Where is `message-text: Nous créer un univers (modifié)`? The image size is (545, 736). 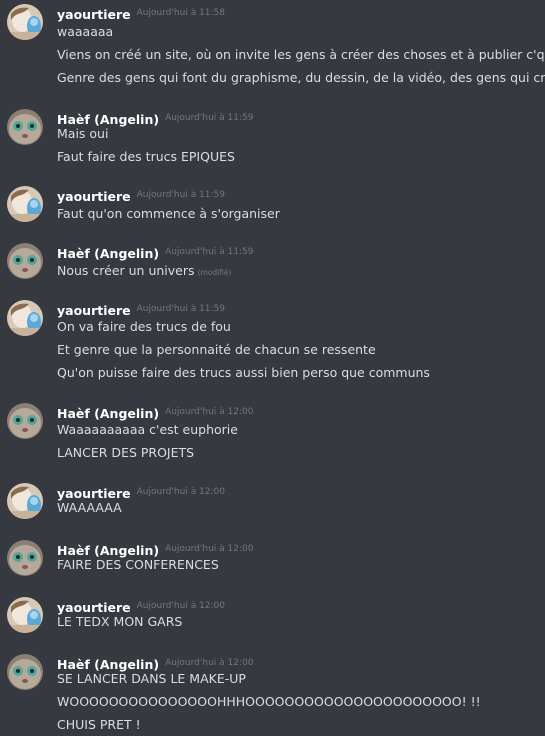
message-text: Nous créer un univers (modifié) is located at coordinates (144, 272).